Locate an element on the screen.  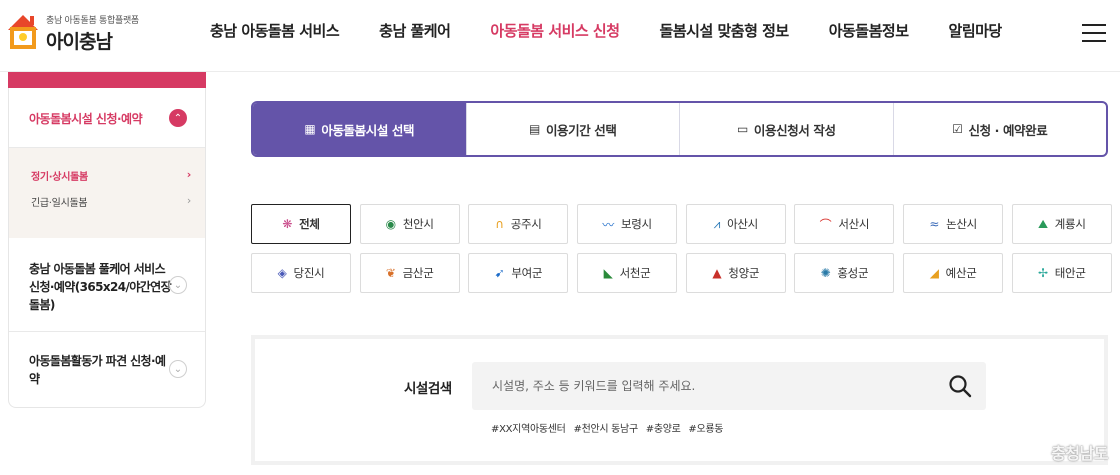
region-button-seocheon: ◣ 서천군 is located at coordinates (627, 273).